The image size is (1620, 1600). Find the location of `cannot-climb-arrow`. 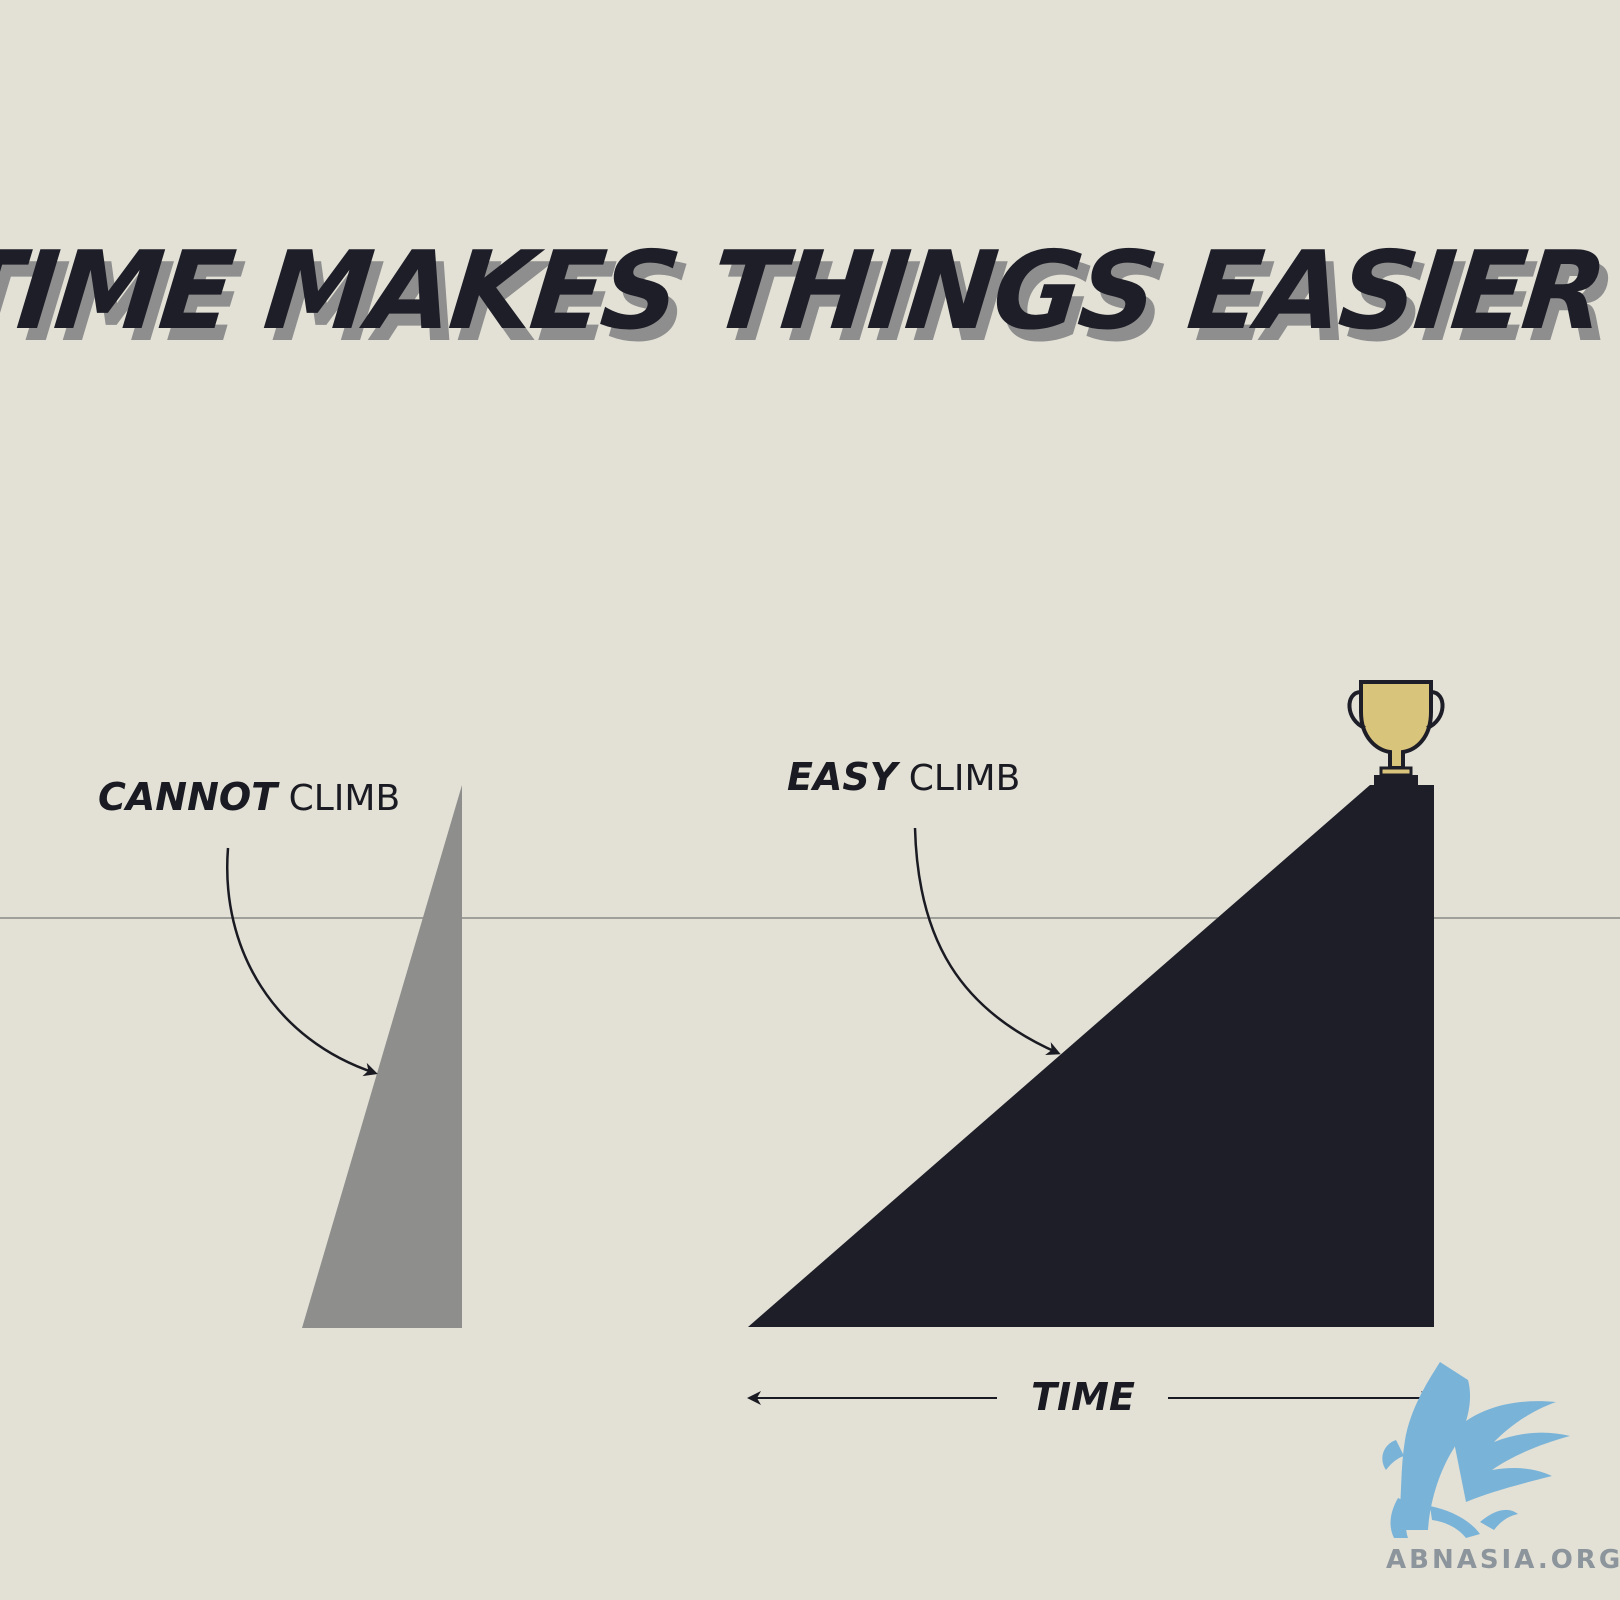

cannot-climb-arrow is located at coordinates (301, 962).